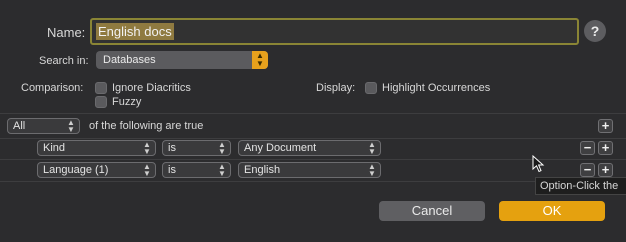 The height and width of the screenshot is (242, 626). What do you see at coordinates (129, 60) in the screenshot?
I see `search-in-value: Databases` at bounding box center [129, 60].